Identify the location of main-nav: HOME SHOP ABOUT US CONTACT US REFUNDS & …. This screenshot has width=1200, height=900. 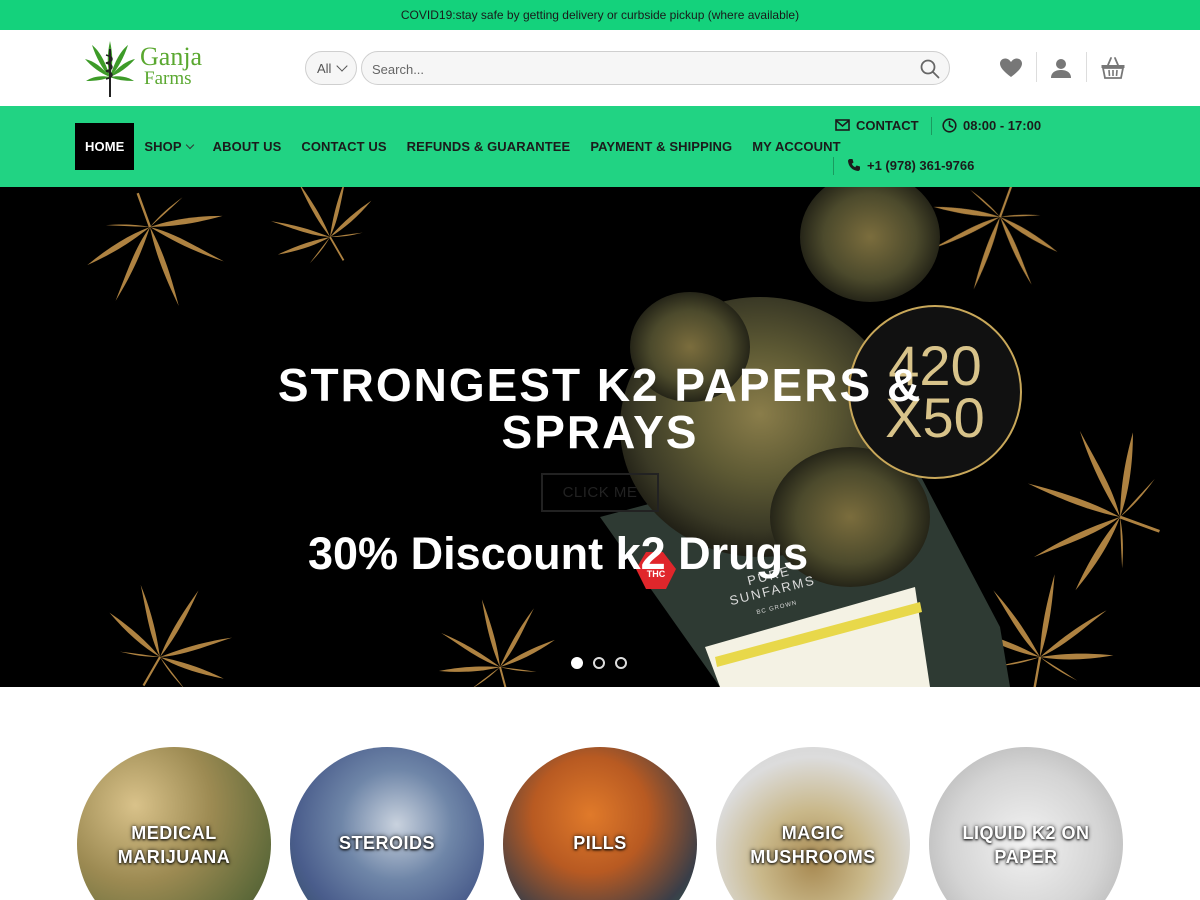
(463, 146).